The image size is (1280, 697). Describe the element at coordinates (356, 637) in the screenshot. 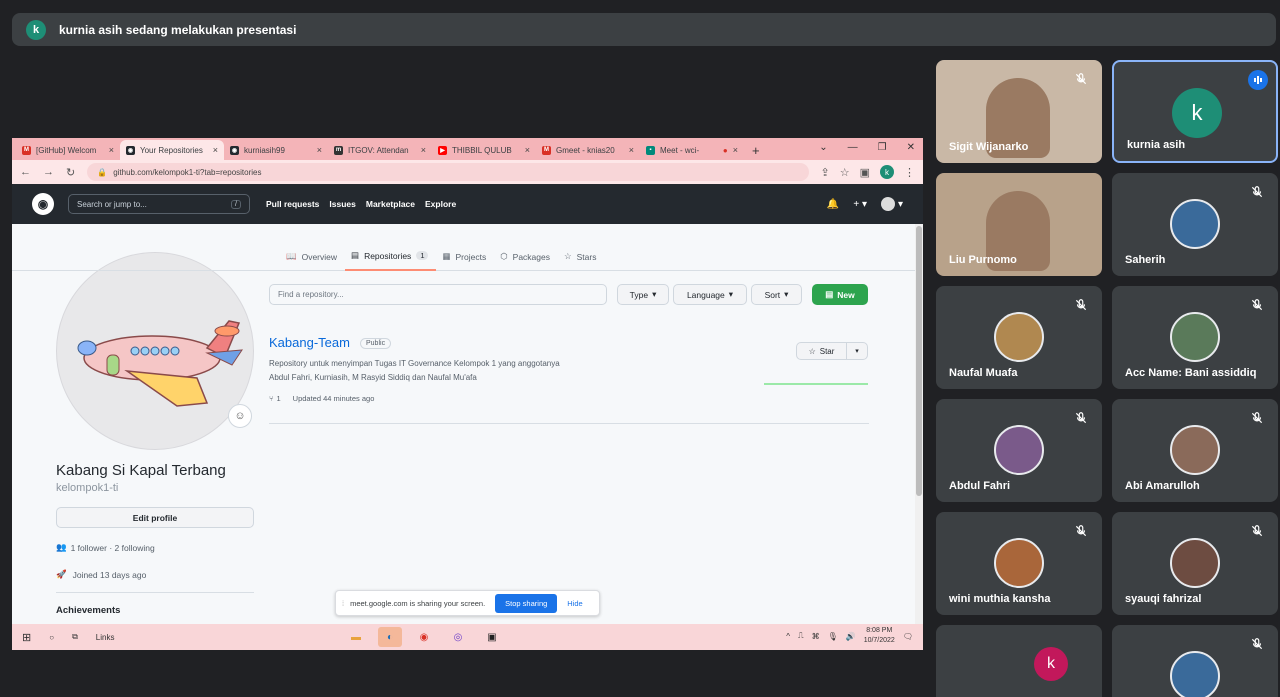

I see `file-explorer-icon: ▬` at that location.